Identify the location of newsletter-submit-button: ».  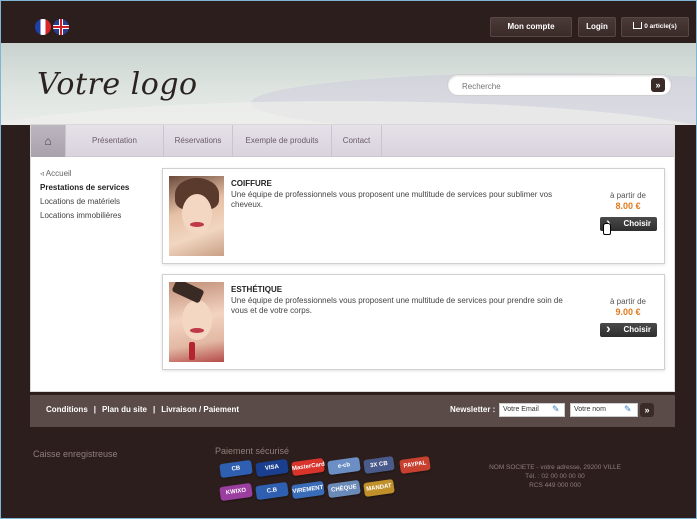
(647, 410).